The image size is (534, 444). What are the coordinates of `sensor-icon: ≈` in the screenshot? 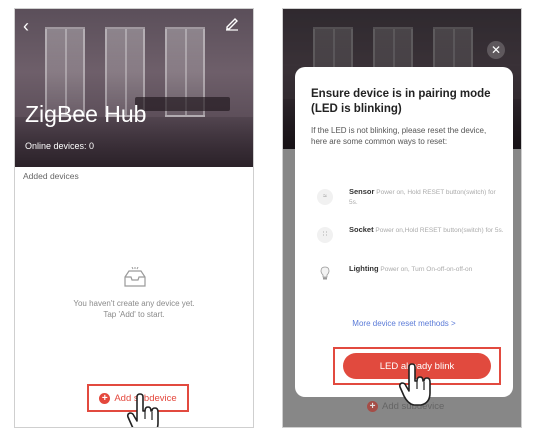 It's located at (325, 197).